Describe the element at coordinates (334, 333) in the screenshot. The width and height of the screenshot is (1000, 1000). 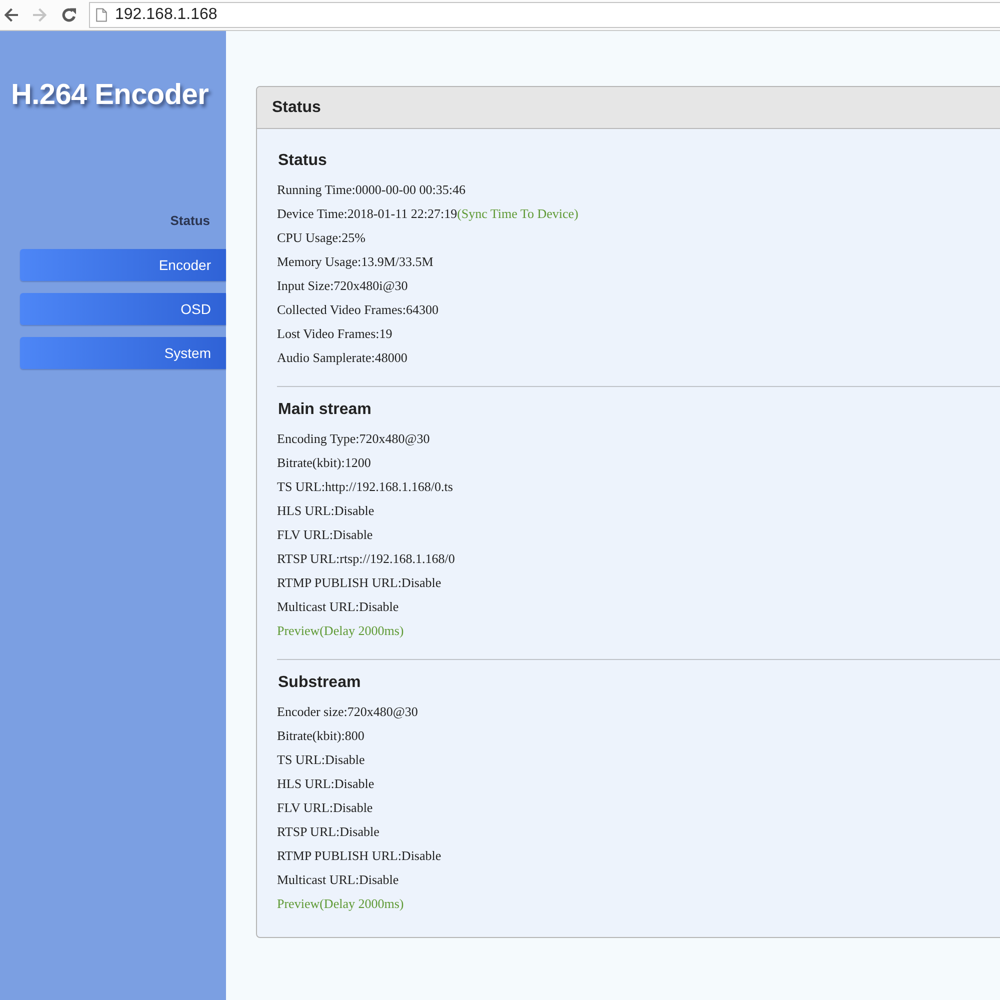
I see `info-text: Lost Video Frames:19` at that location.